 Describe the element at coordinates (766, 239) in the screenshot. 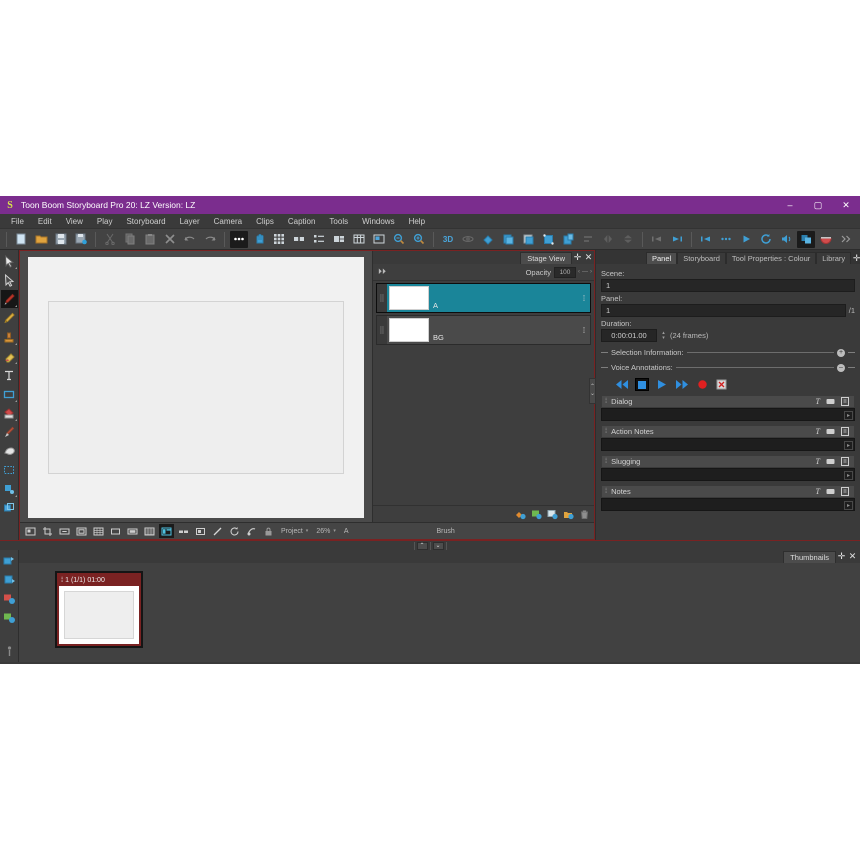

I see `loop-icon` at that location.